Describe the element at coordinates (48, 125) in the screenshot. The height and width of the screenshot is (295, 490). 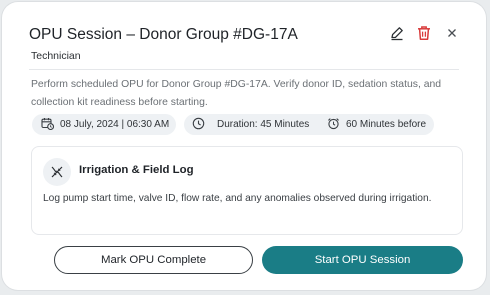
I see `calendar-clock-icon` at that location.